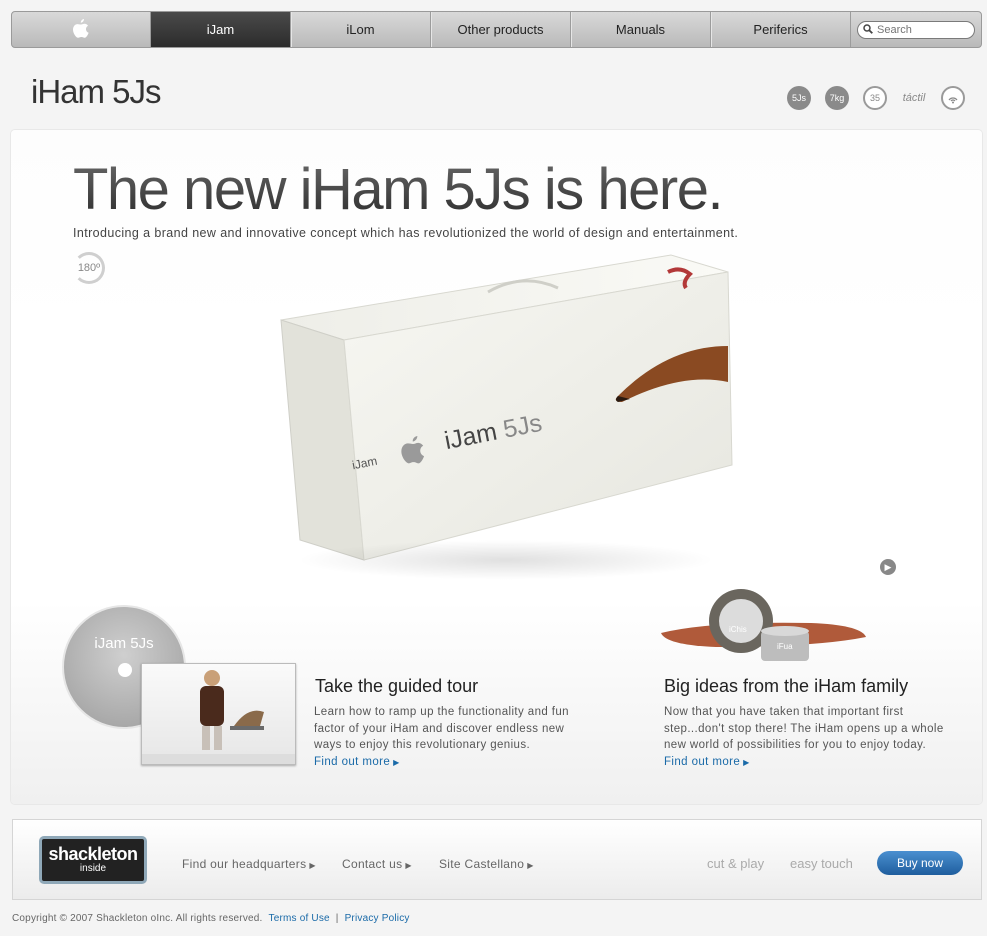  What do you see at coordinates (89, 268) in the screenshot?
I see `rotate-360-icon: 180º` at bounding box center [89, 268].